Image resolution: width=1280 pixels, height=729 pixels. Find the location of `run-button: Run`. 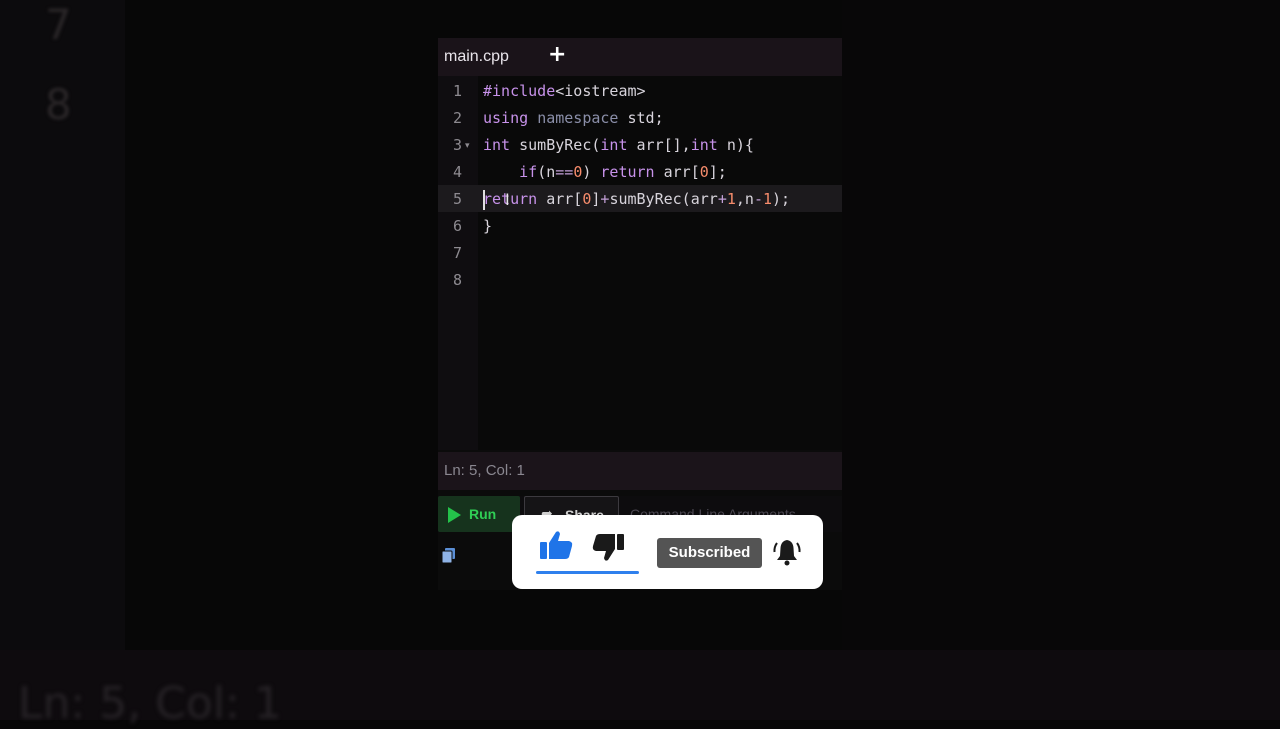

run-button: Run is located at coordinates (479, 514).